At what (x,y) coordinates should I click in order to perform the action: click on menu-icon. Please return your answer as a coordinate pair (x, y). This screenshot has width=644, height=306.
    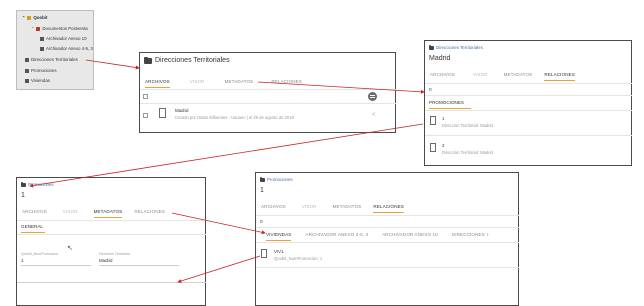
    Looking at the image, I should click on (372, 95).